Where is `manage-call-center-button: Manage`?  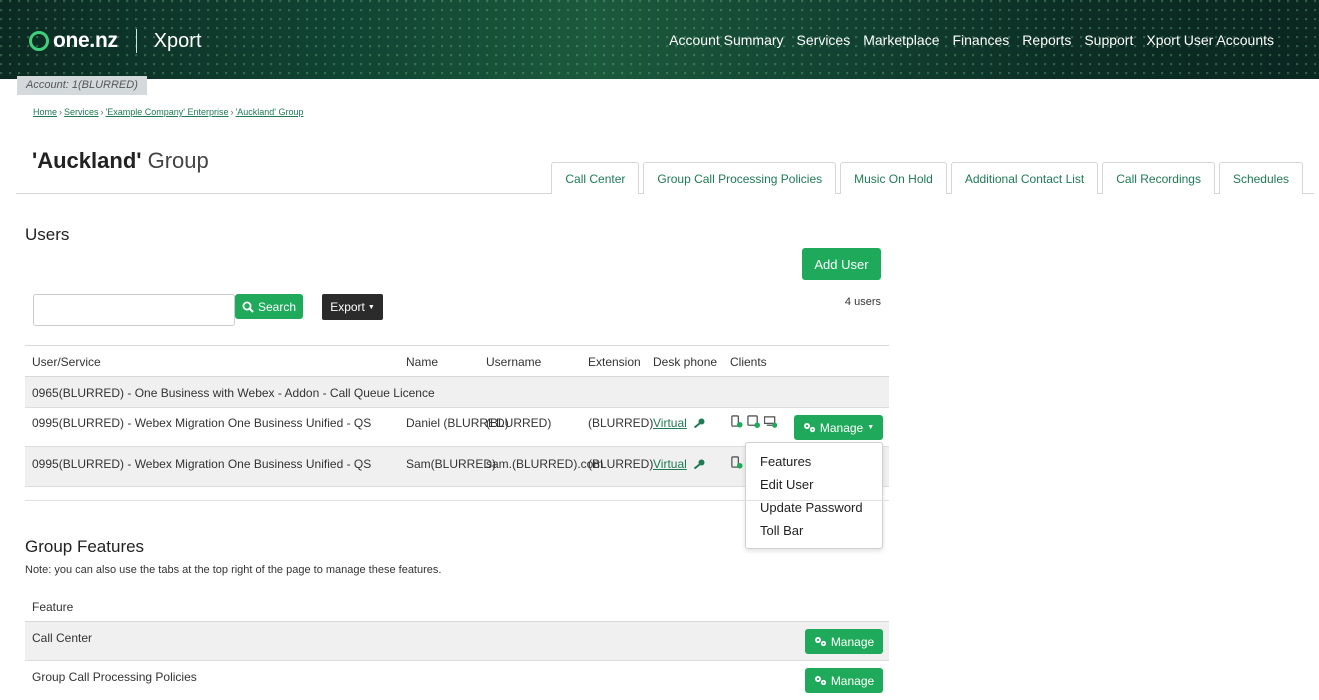
manage-call-center-button: Manage is located at coordinates (844, 641).